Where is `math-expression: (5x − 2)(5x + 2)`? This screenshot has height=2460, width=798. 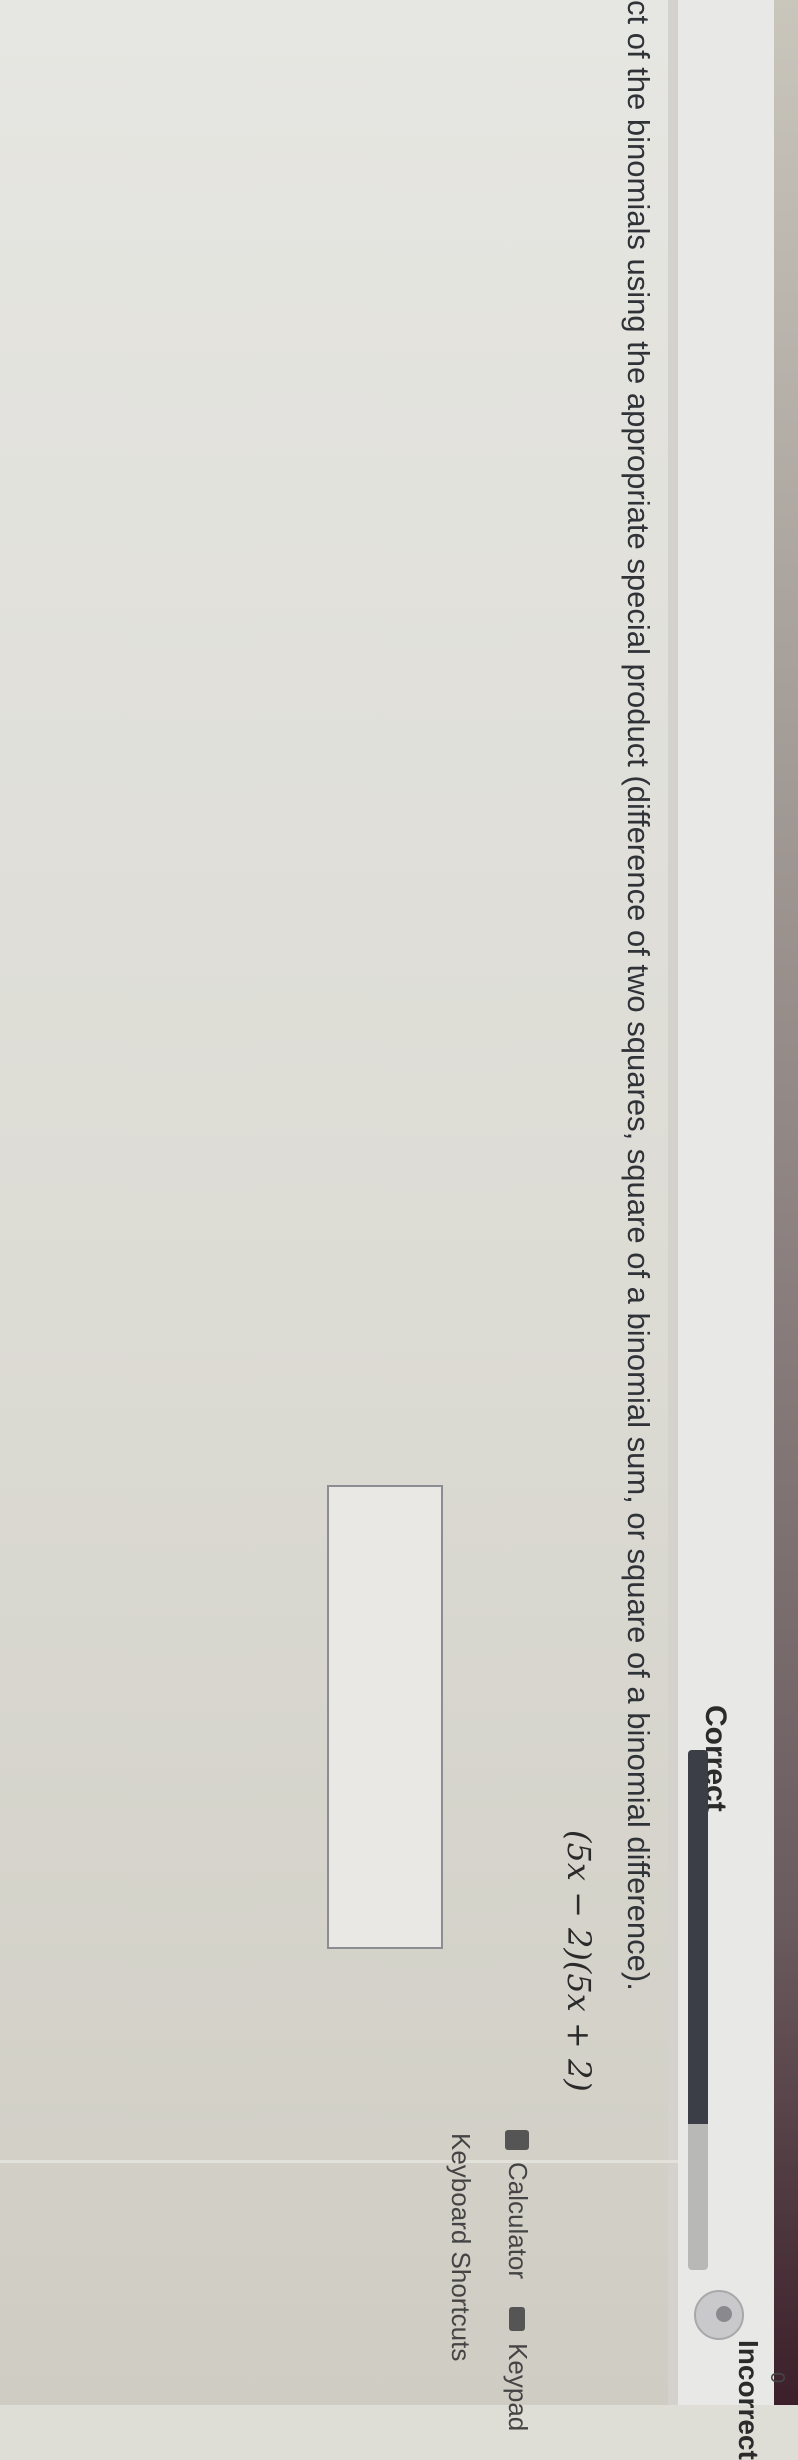 math-expression: (5x − 2)(5x + 2) is located at coordinates (579, 1961).